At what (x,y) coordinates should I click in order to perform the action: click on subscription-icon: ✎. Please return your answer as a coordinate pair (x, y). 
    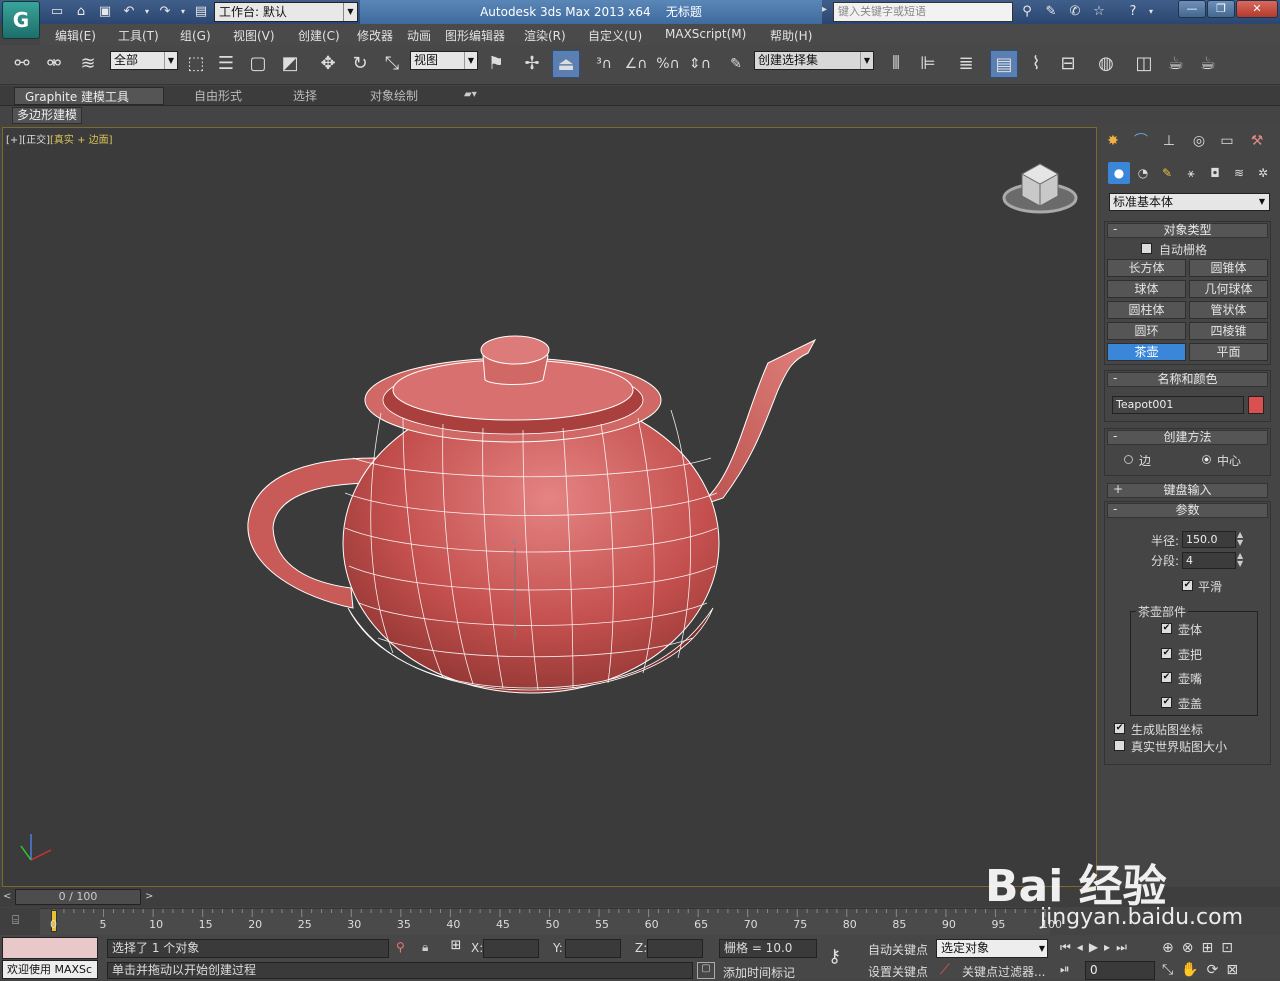
    Looking at the image, I should click on (1051, 12).